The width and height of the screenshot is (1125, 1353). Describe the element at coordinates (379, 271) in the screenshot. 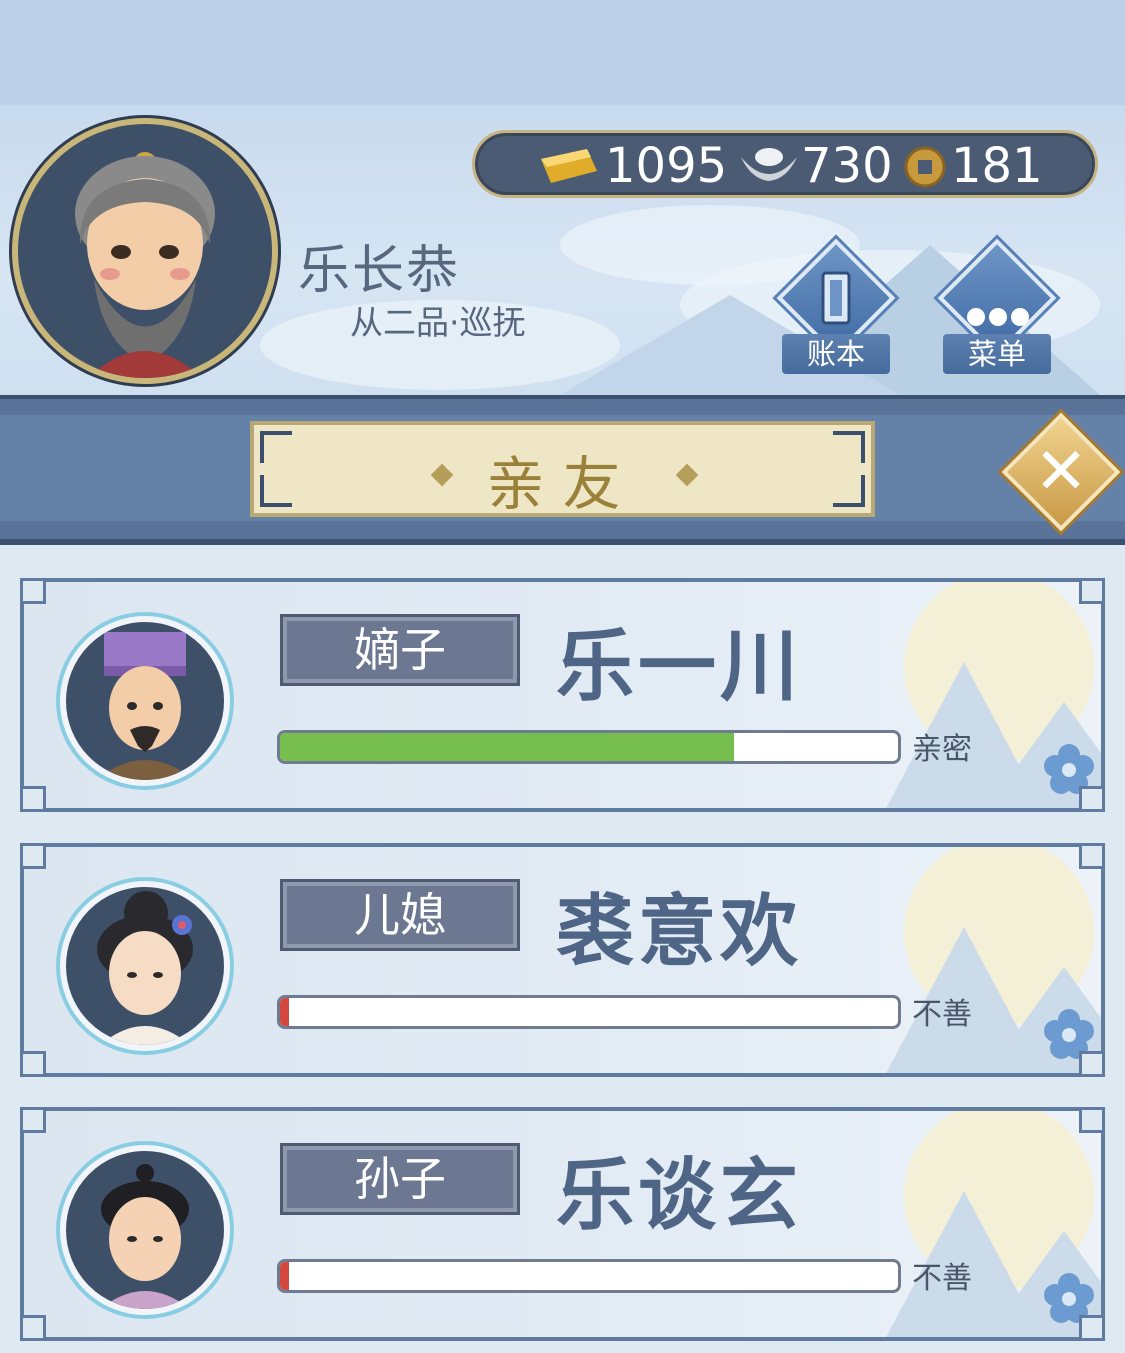

I see `player-name: 乐长恭` at that location.